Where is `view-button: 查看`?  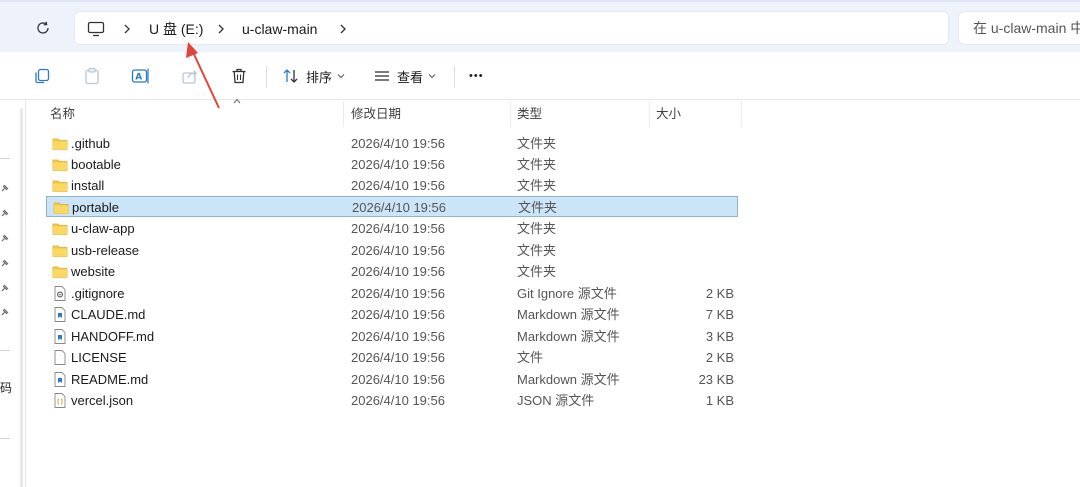
view-button: 查看 is located at coordinates (404, 76).